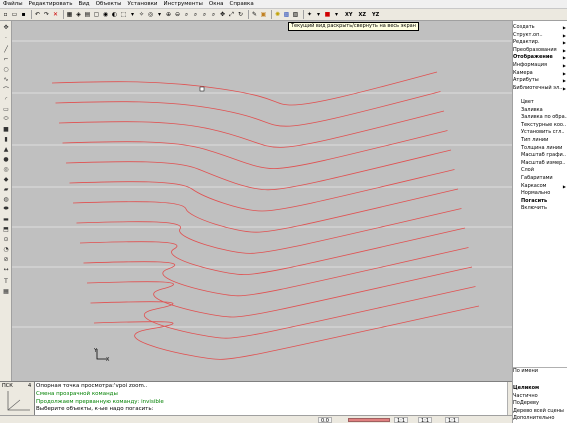  What do you see at coordinates (69, 14) in the screenshot?
I see `grid-icon: ▦` at bounding box center [69, 14].